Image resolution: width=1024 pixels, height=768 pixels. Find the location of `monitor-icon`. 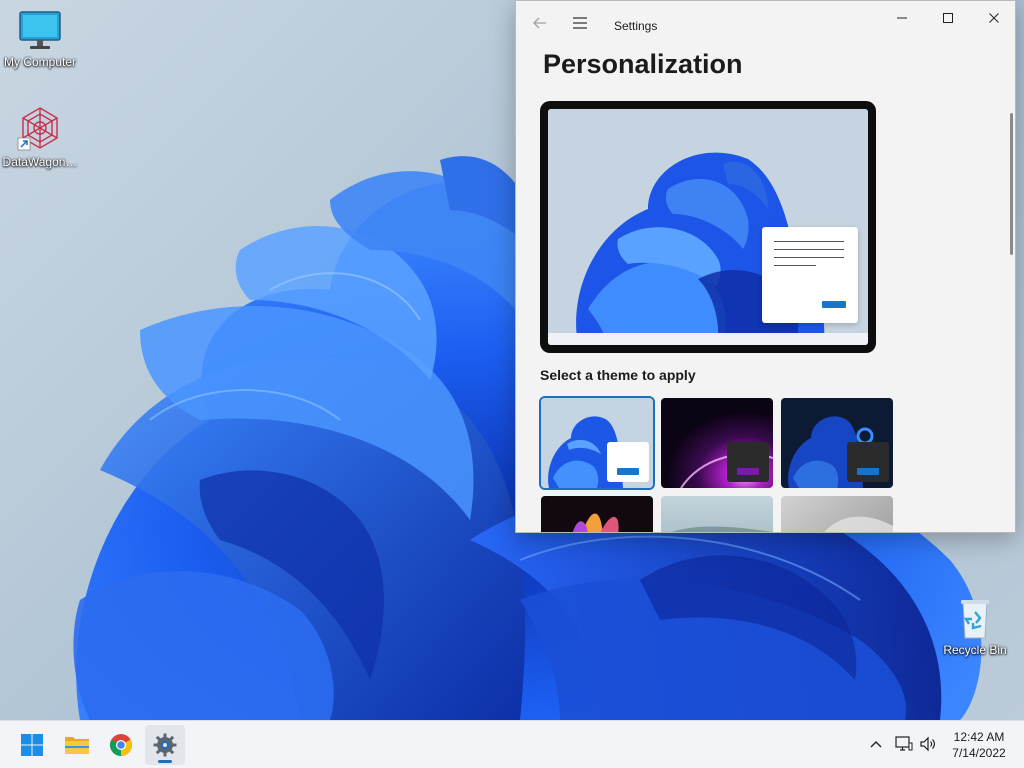

monitor-icon is located at coordinates (40, 30).